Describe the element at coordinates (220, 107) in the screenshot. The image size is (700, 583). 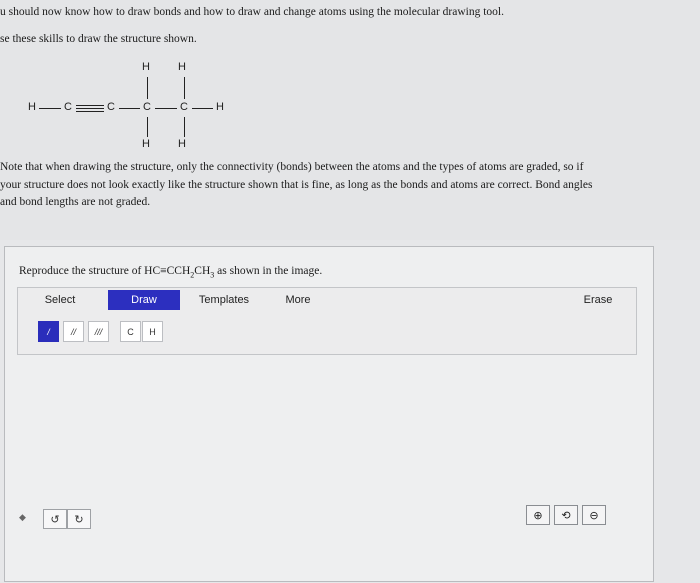
I see `atom-h-right: H` at that location.